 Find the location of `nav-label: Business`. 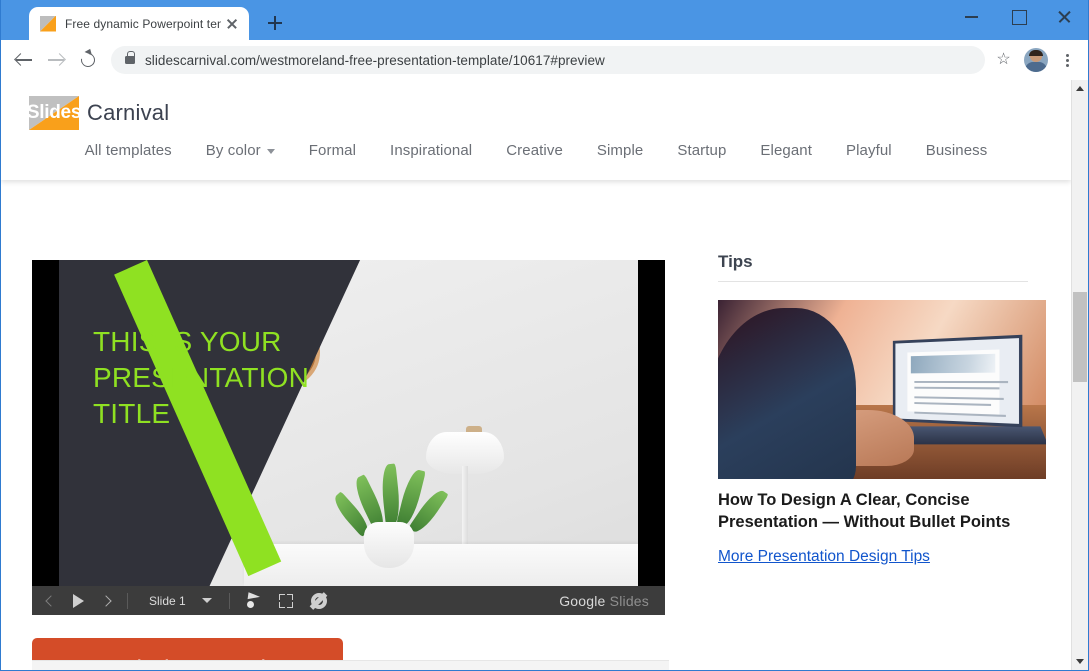

nav-label: Business is located at coordinates (956, 150).